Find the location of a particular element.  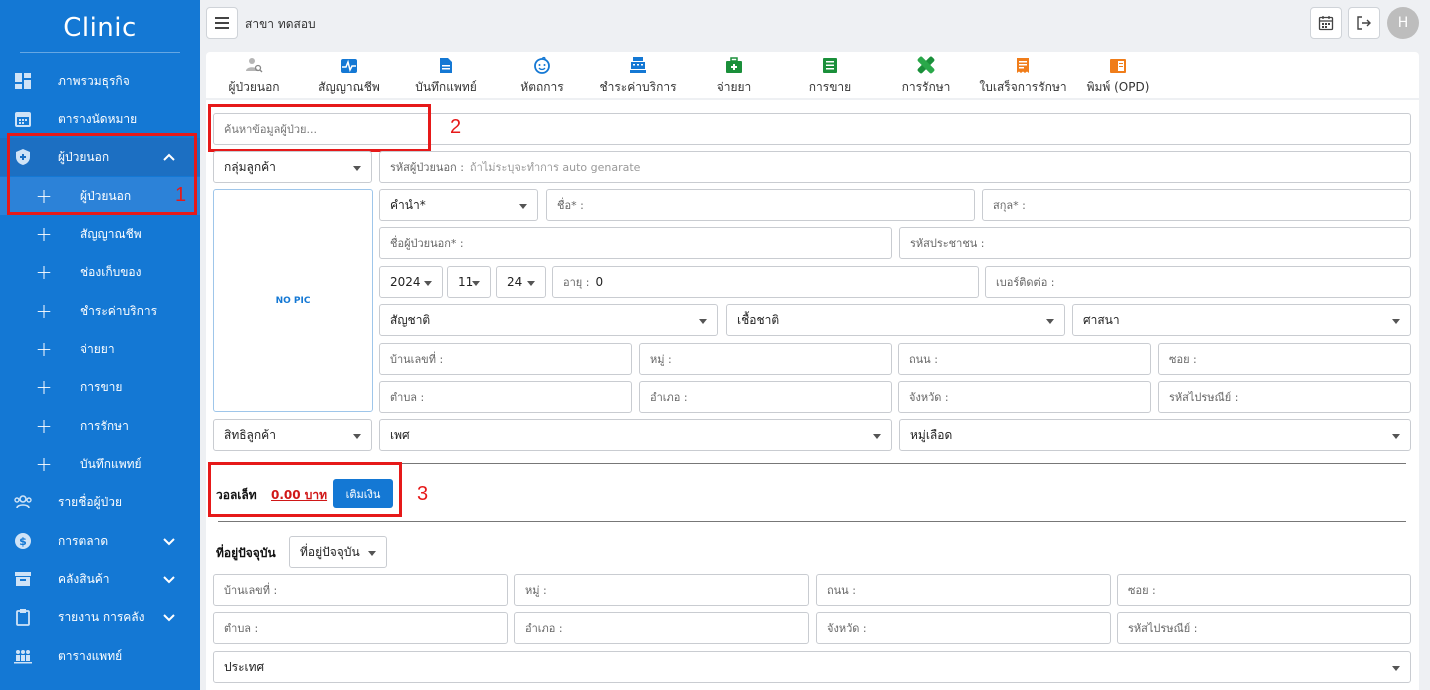

avatar: H is located at coordinates (1403, 23).